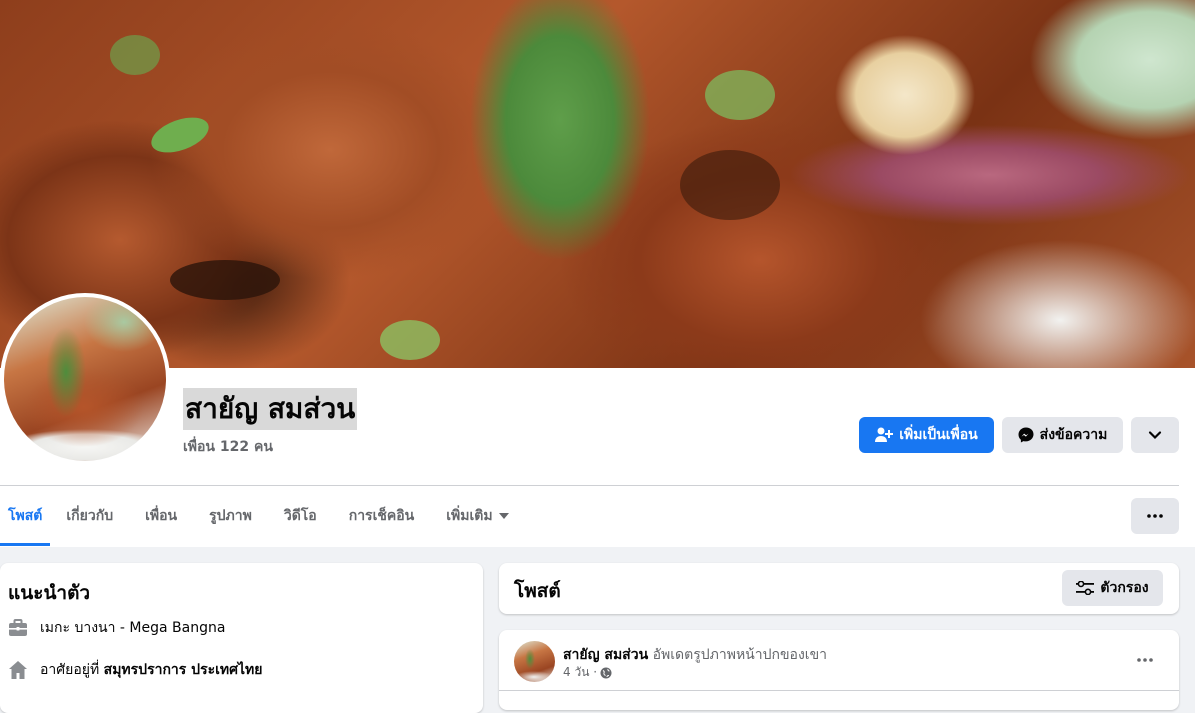  What do you see at coordinates (25, 516) in the screenshot?
I see `tab-posts: โพสต์` at bounding box center [25, 516].